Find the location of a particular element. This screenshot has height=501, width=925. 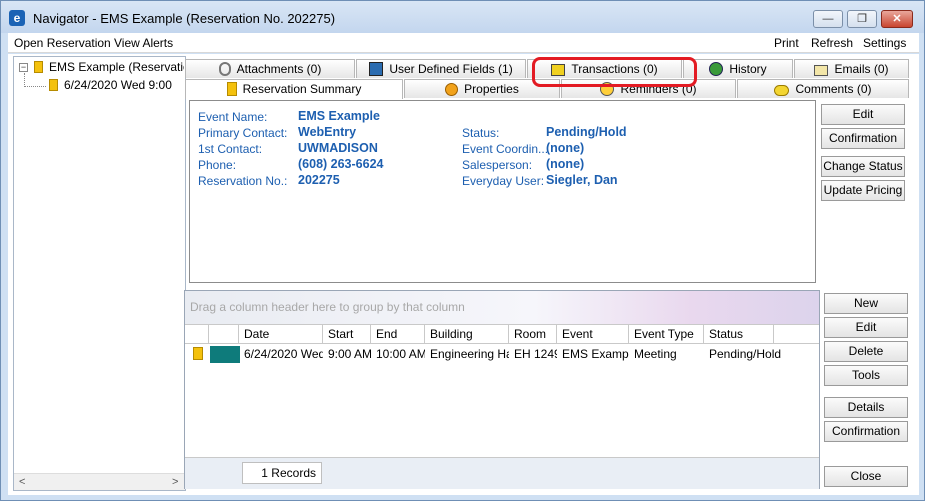

cell-building: Engineering Hall is located at coordinates (469, 354).